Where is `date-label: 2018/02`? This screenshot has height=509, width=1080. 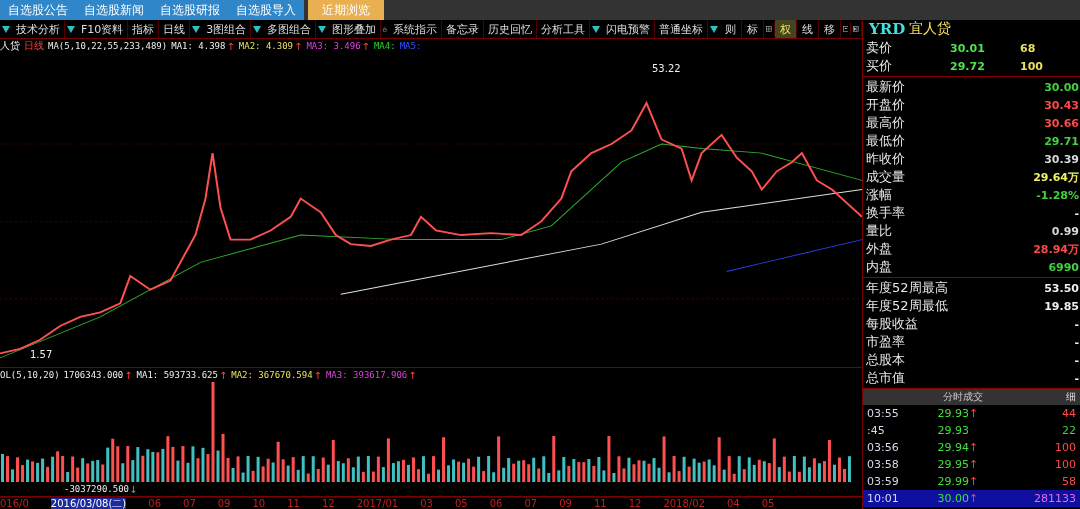 date-label: 2018/02 is located at coordinates (684, 503).